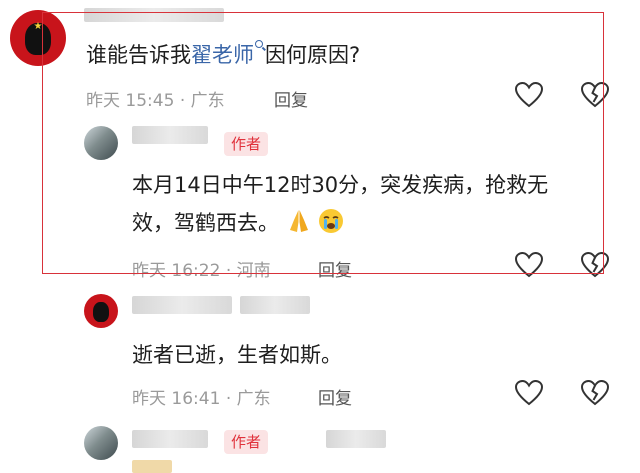 Image resolution: width=640 pixels, height=473 pixels. I want to click on star-icon: ★, so click(38, 27).